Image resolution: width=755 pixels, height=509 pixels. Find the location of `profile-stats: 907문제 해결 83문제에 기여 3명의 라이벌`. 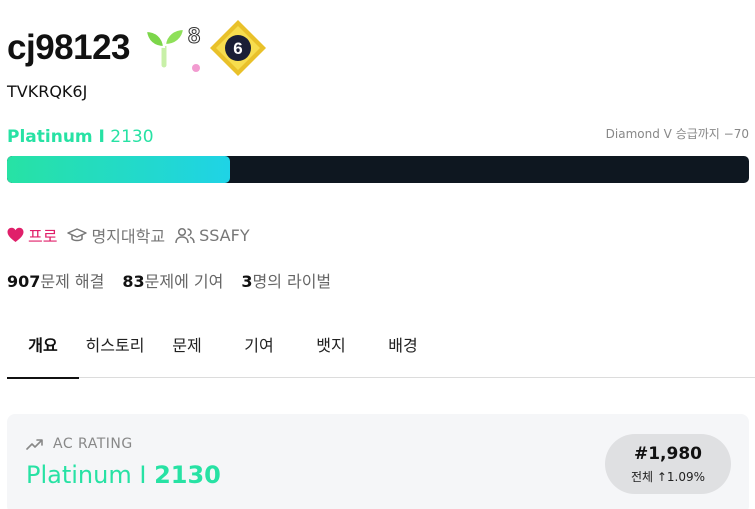

profile-stats: 907문제 해결 83문제에 기여 3명의 라이벌 is located at coordinates (178, 280).